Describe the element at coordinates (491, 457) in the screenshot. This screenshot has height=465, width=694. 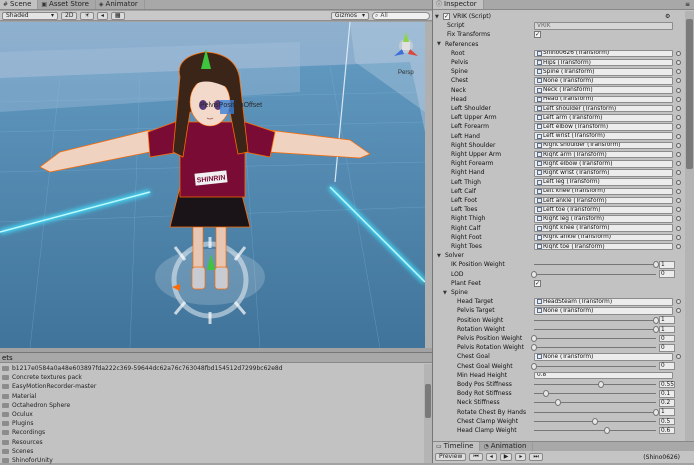
I see `step-back-button: ◂` at that location.